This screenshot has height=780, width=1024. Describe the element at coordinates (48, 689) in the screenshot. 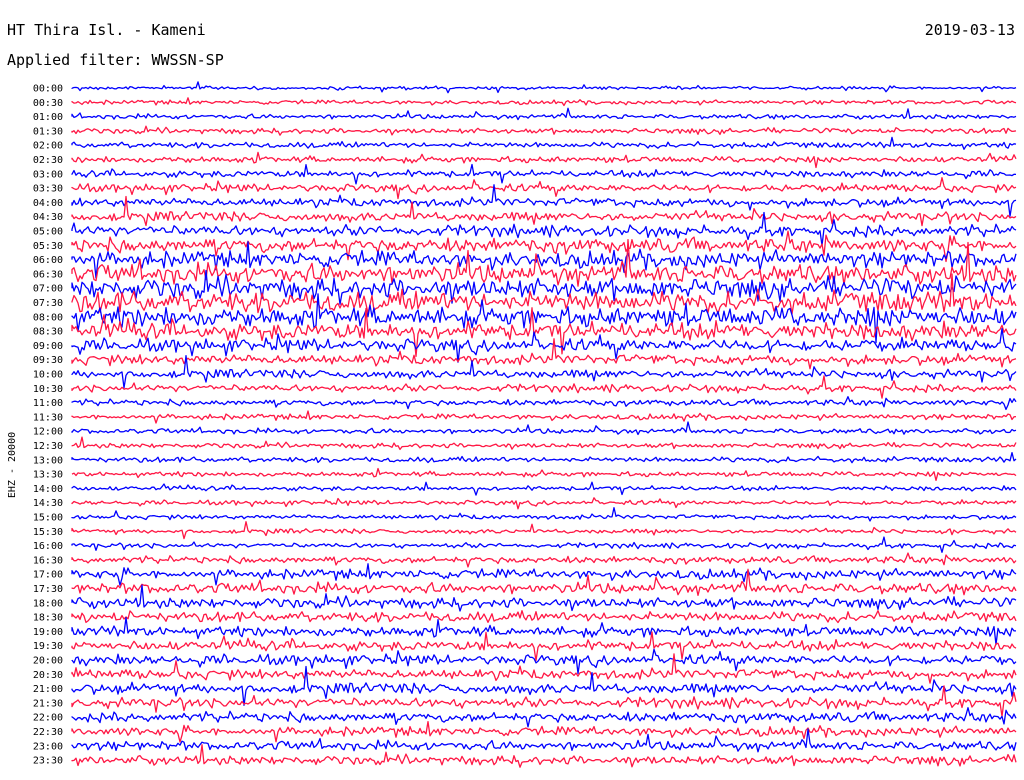

I see `row-time-label: 21:00` at that location.